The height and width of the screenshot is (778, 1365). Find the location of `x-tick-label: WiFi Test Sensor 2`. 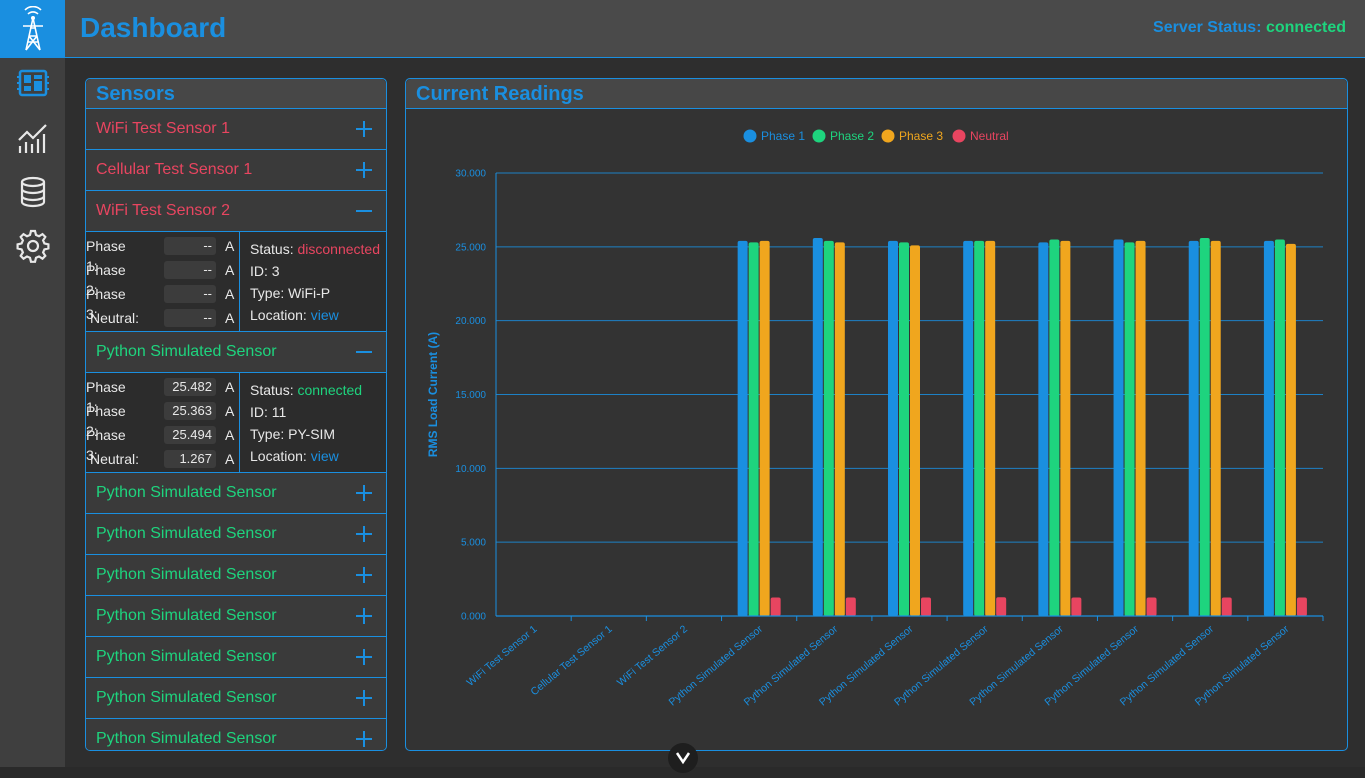

x-tick-label: WiFi Test Sensor 2 is located at coordinates (652, 656).